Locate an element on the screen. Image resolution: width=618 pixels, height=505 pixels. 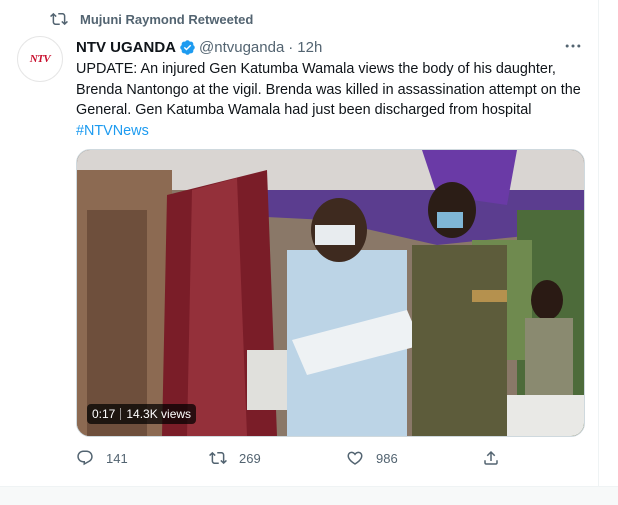
retweet-icon is located at coordinates (59, 19).